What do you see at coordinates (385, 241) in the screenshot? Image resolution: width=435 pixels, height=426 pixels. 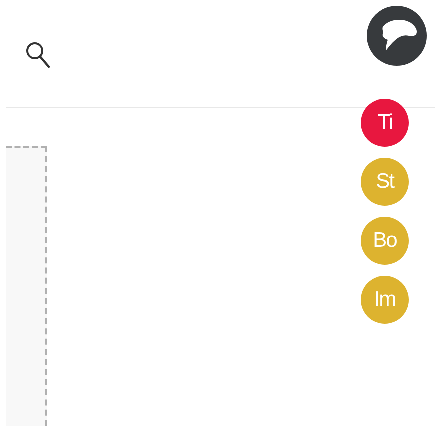 I see `user-avatar: Bo` at bounding box center [385, 241].